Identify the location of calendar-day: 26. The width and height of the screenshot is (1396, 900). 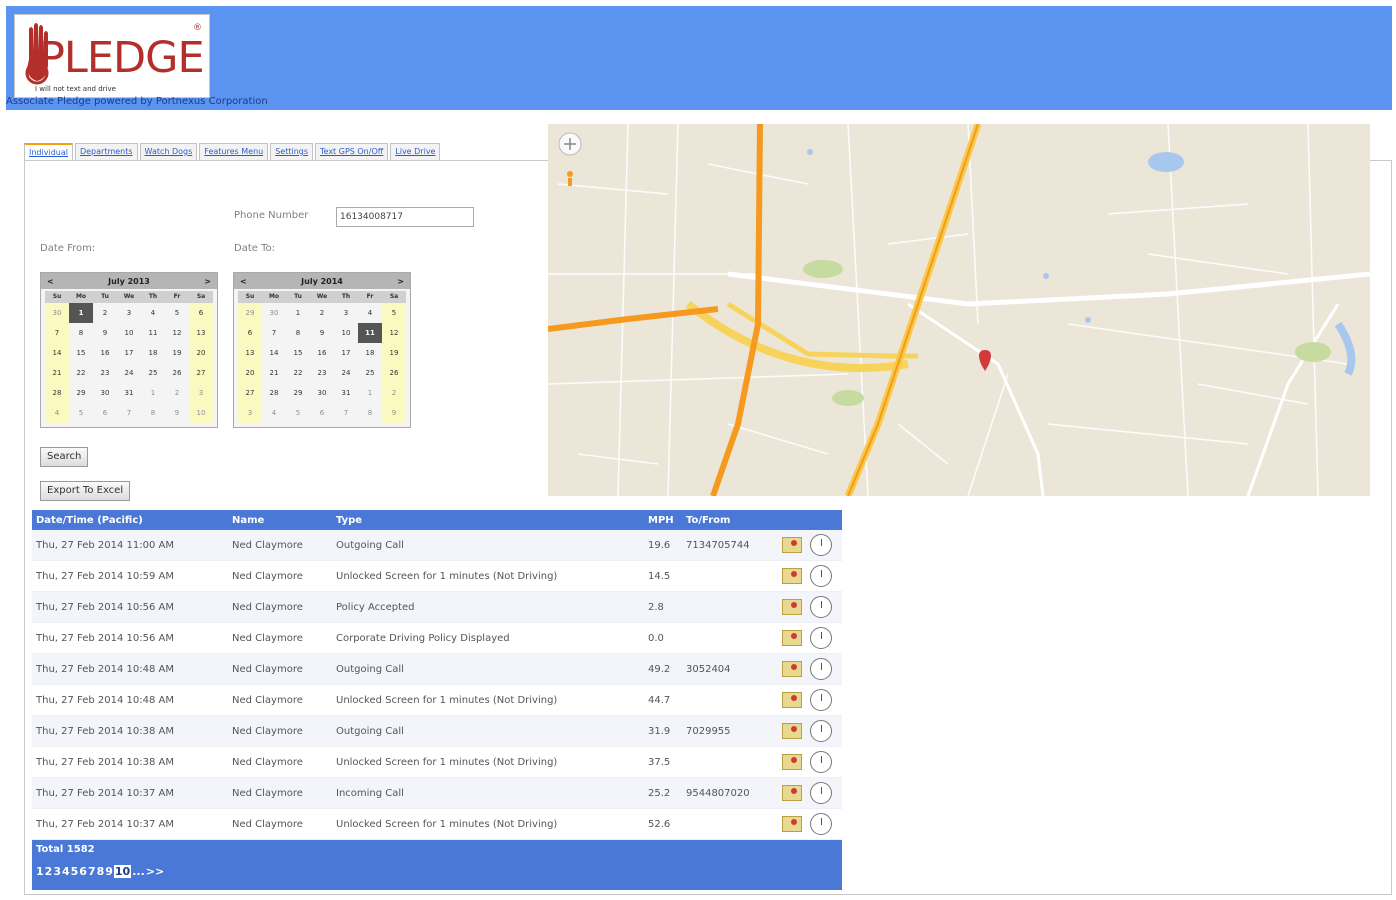
(177, 373).